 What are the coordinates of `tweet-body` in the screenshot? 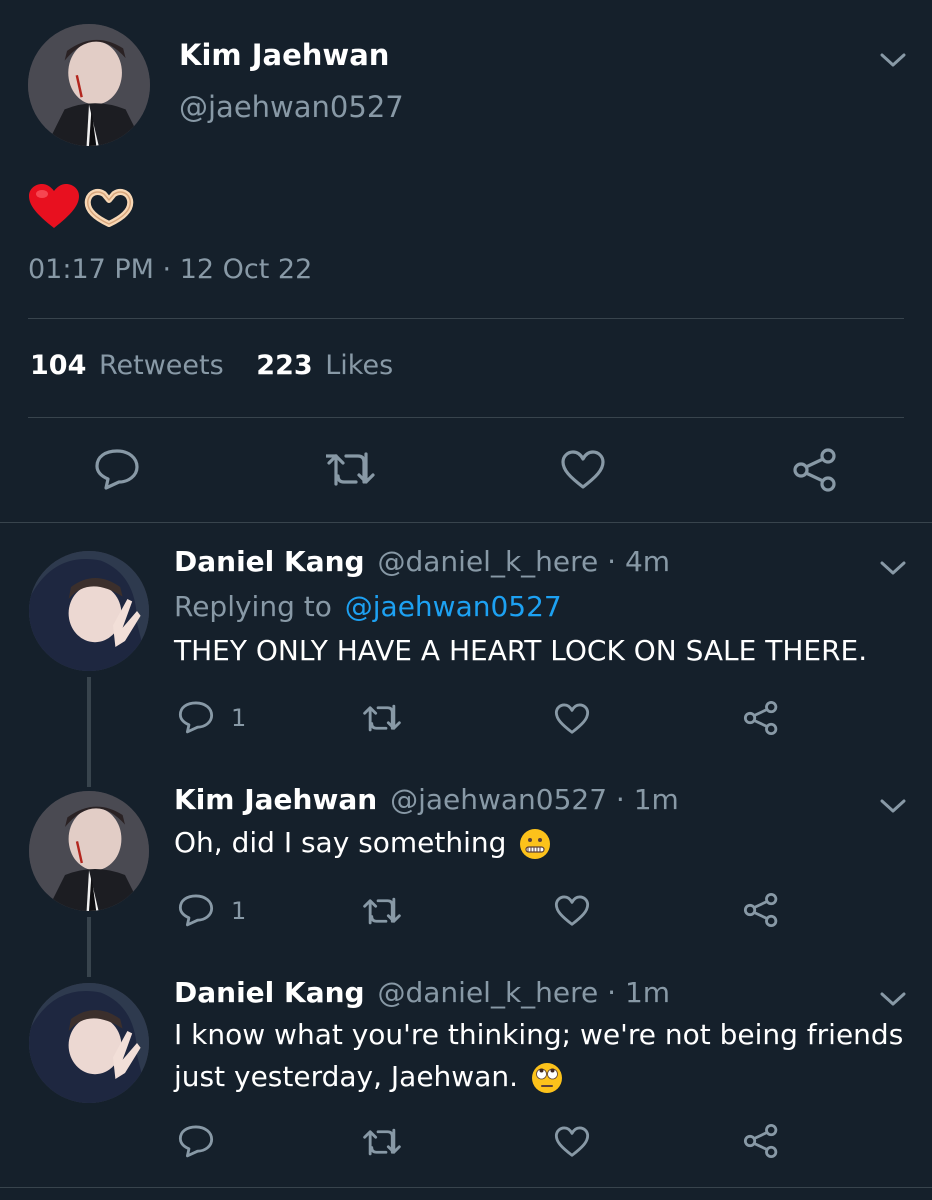 It's located at (88, 208).